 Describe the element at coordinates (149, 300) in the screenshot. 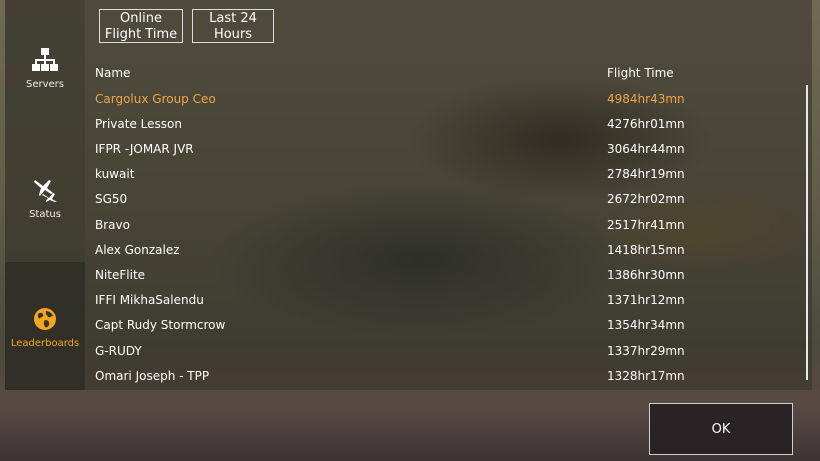

I see `row-name: IFFI MikhaSalendu` at that location.